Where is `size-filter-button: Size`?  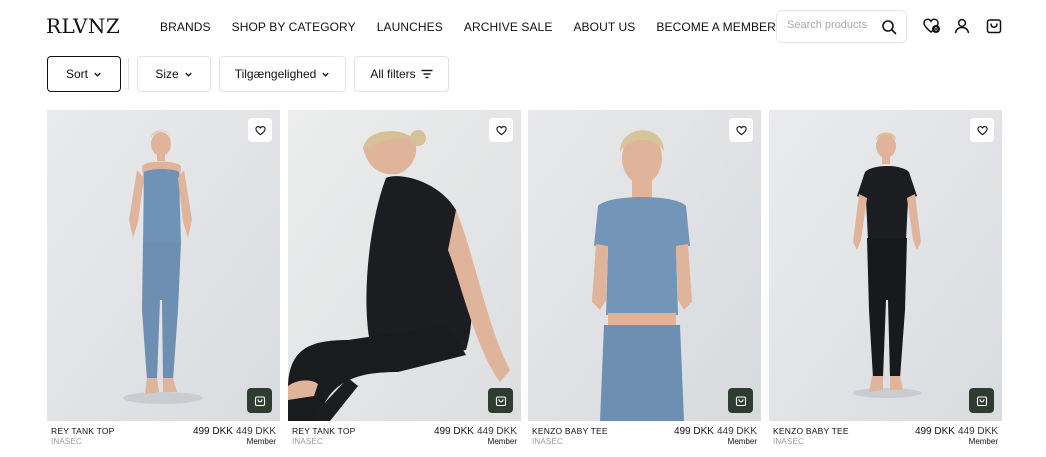
size-filter-button: Size is located at coordinates (174, 74).